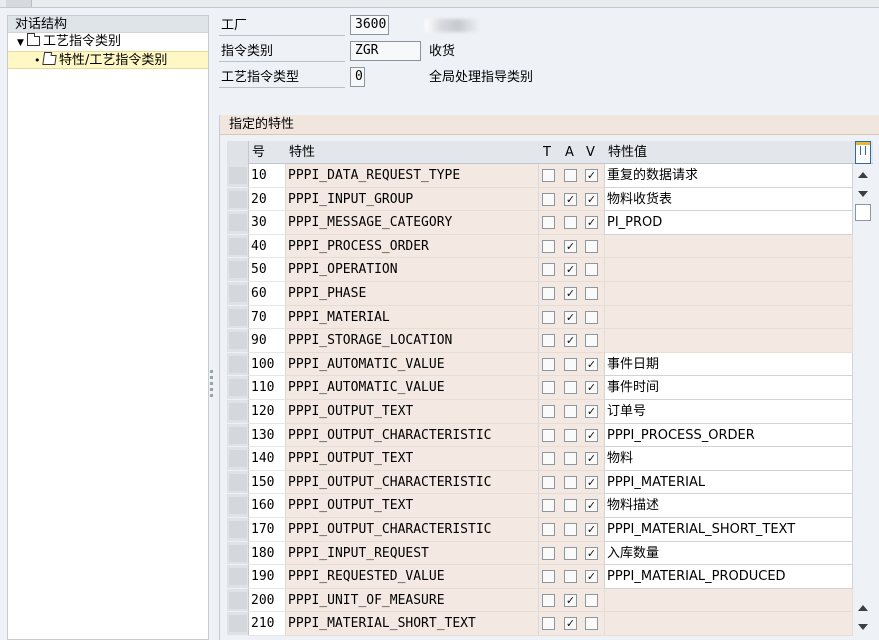 The height and width of the screenshot is (640, 879). I want to click on cell-no: 70, so click(267, 317).